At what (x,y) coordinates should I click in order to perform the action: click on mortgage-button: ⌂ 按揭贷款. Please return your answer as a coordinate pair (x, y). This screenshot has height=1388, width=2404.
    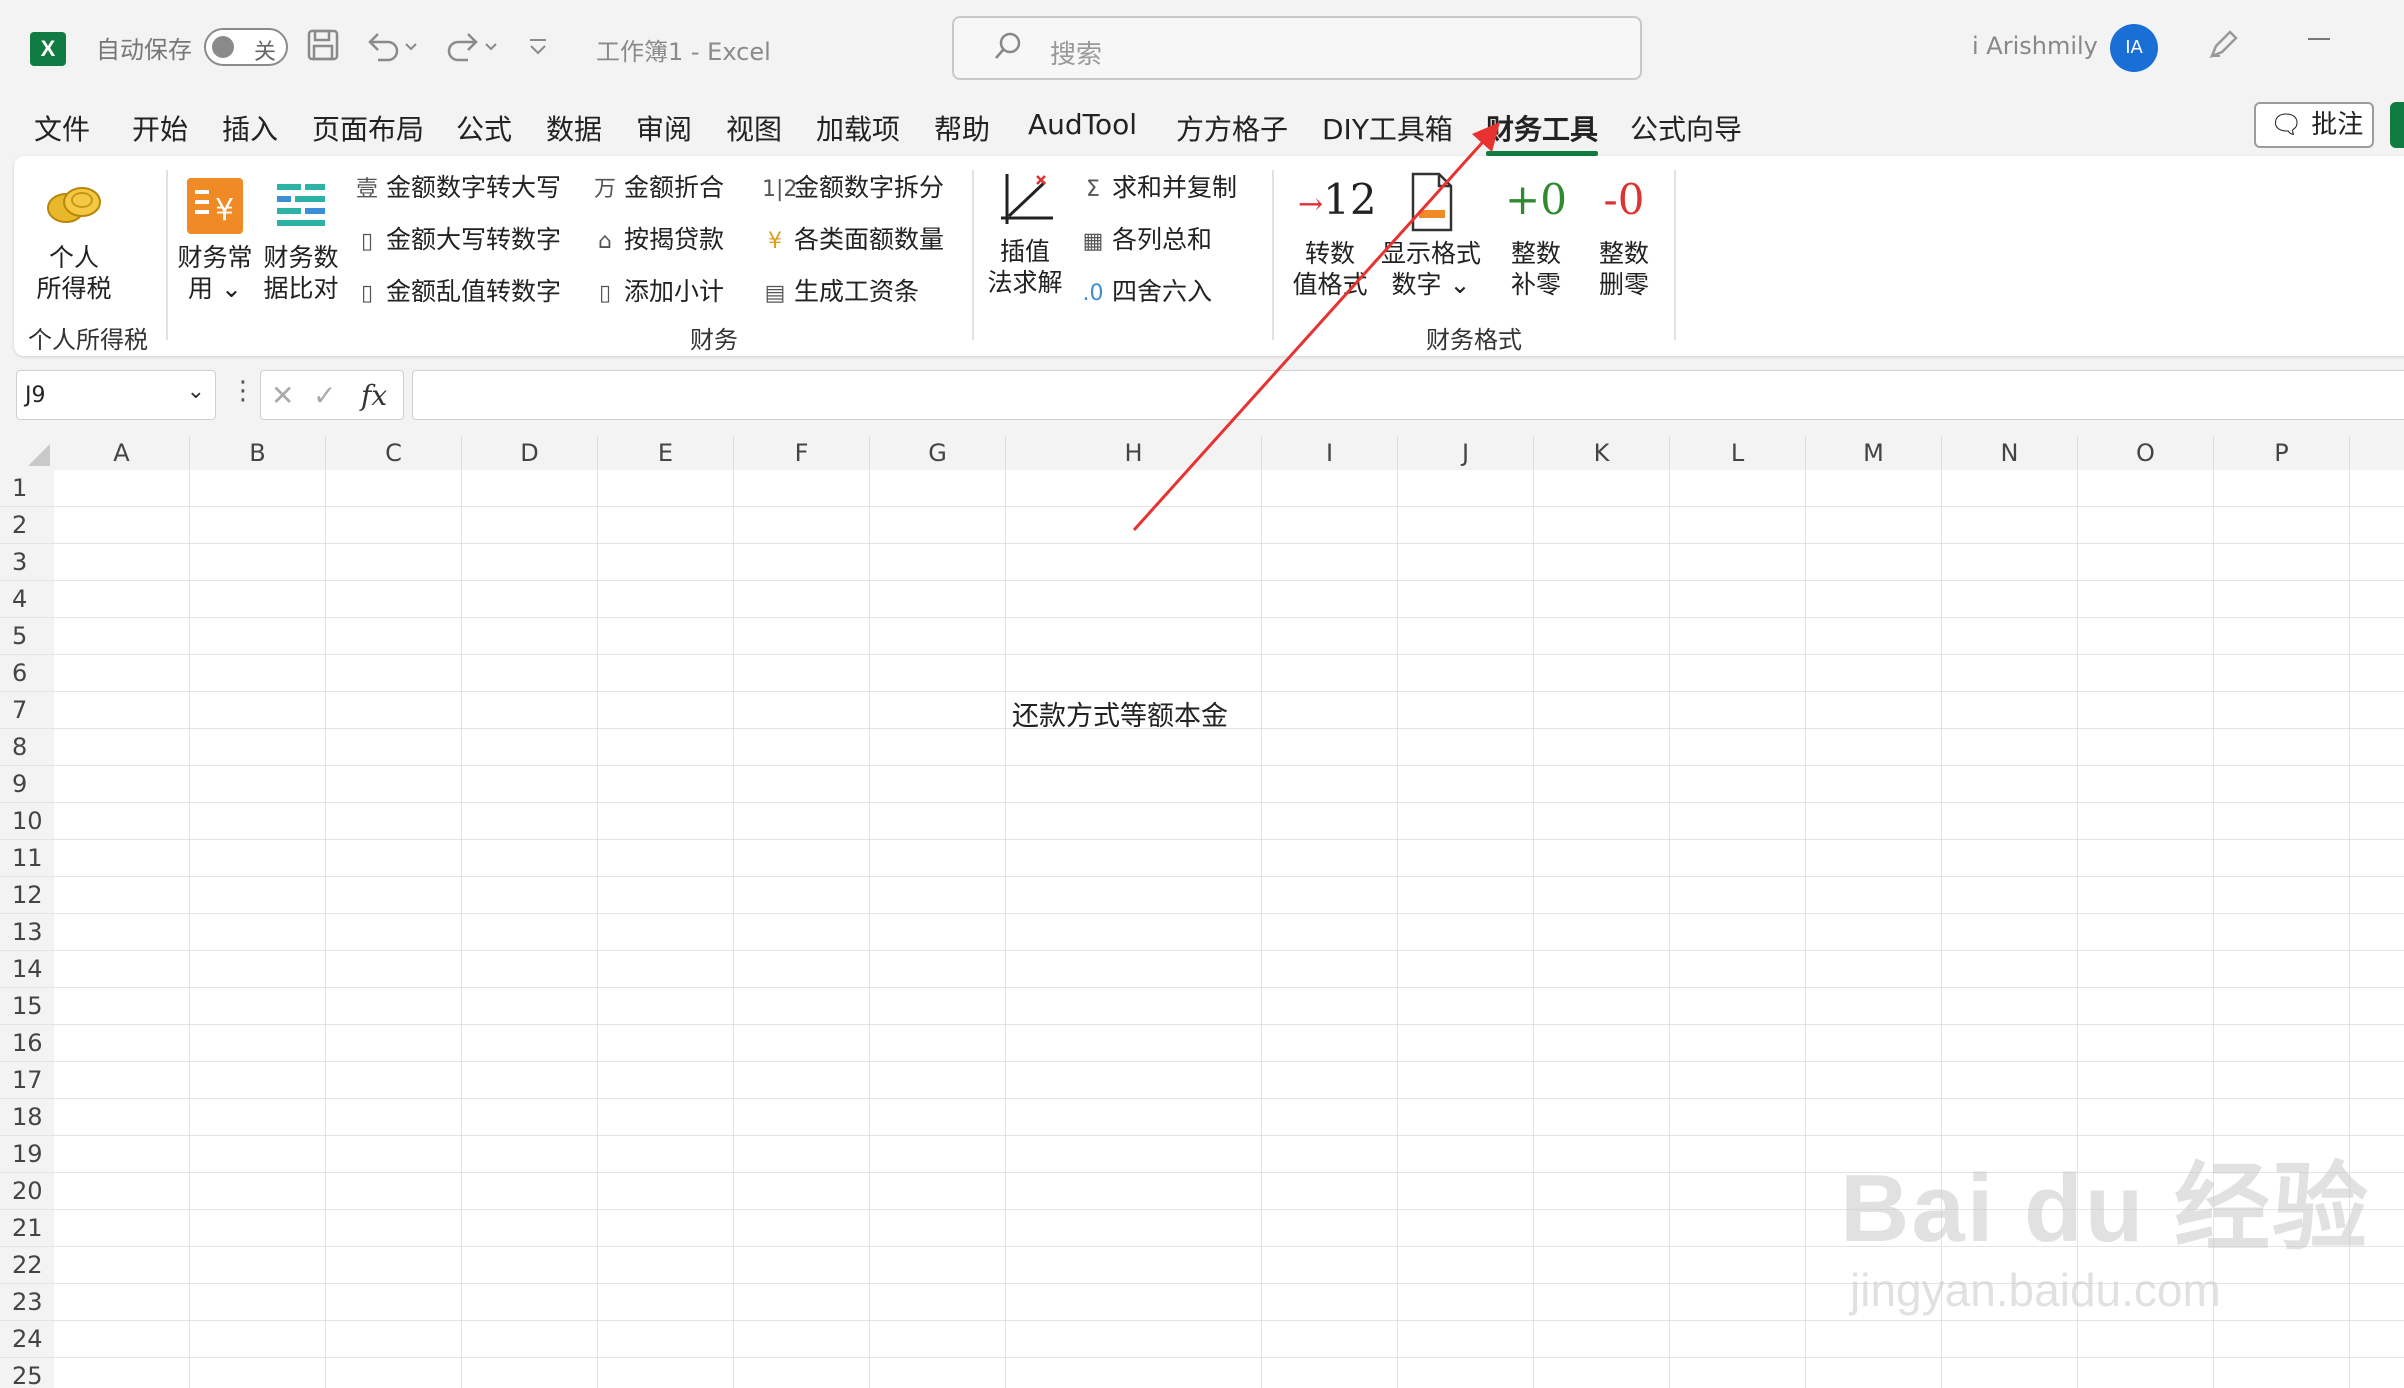
    Looking at the image, I should click on (658, 240).